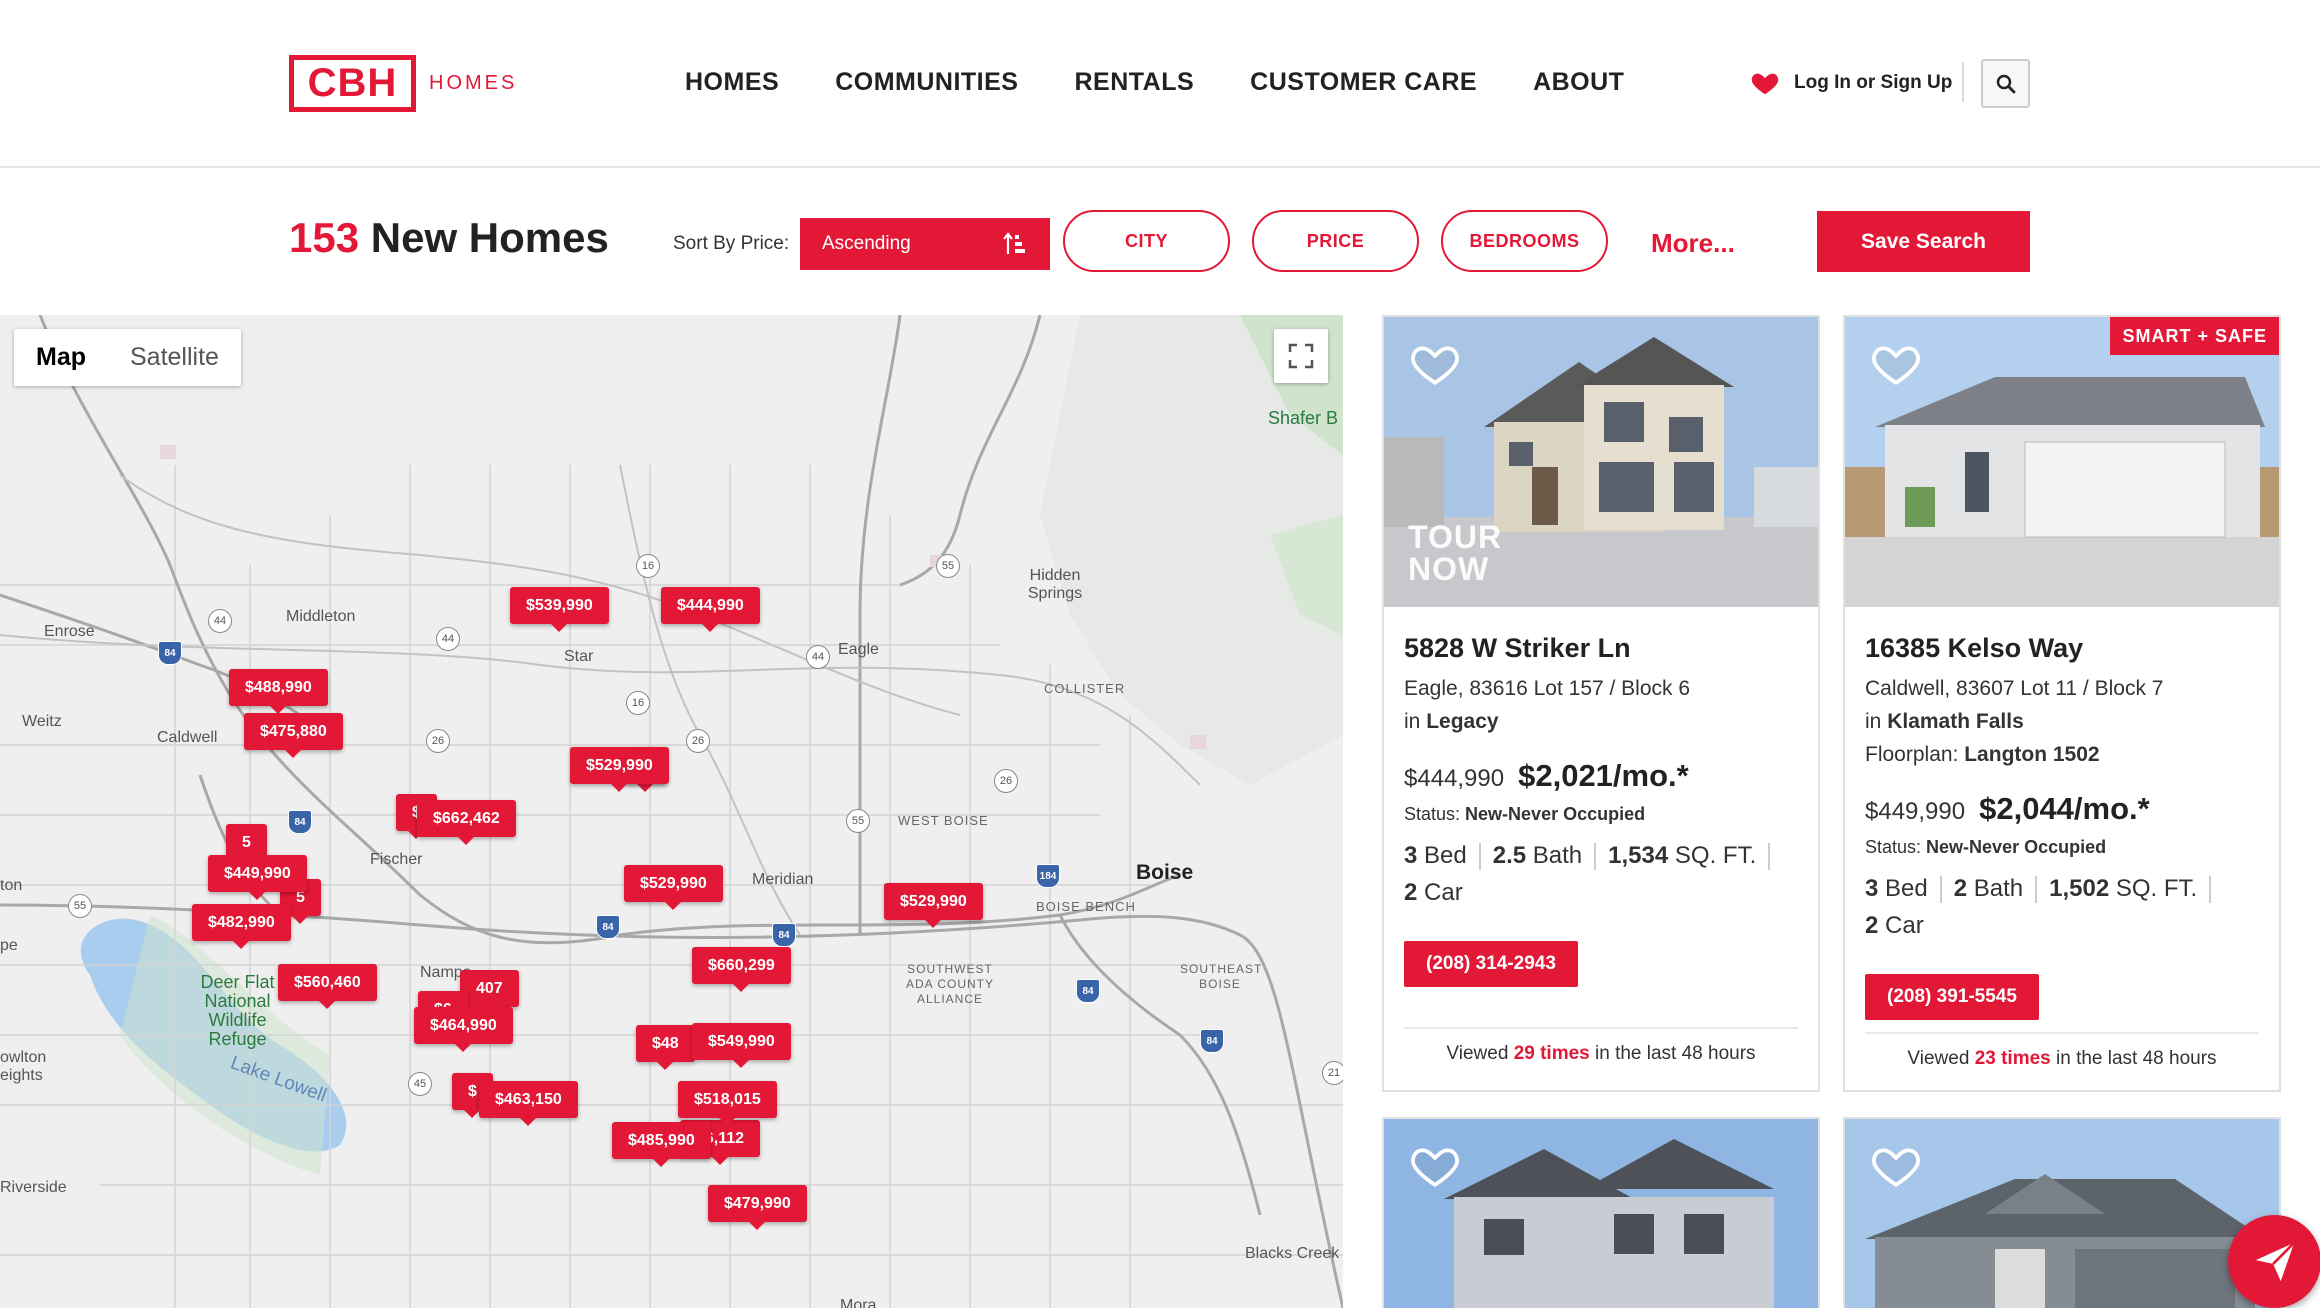 This screenshot has width=2320, height=1308. I want to click on price-marker: $444,990, so click(710, 609).